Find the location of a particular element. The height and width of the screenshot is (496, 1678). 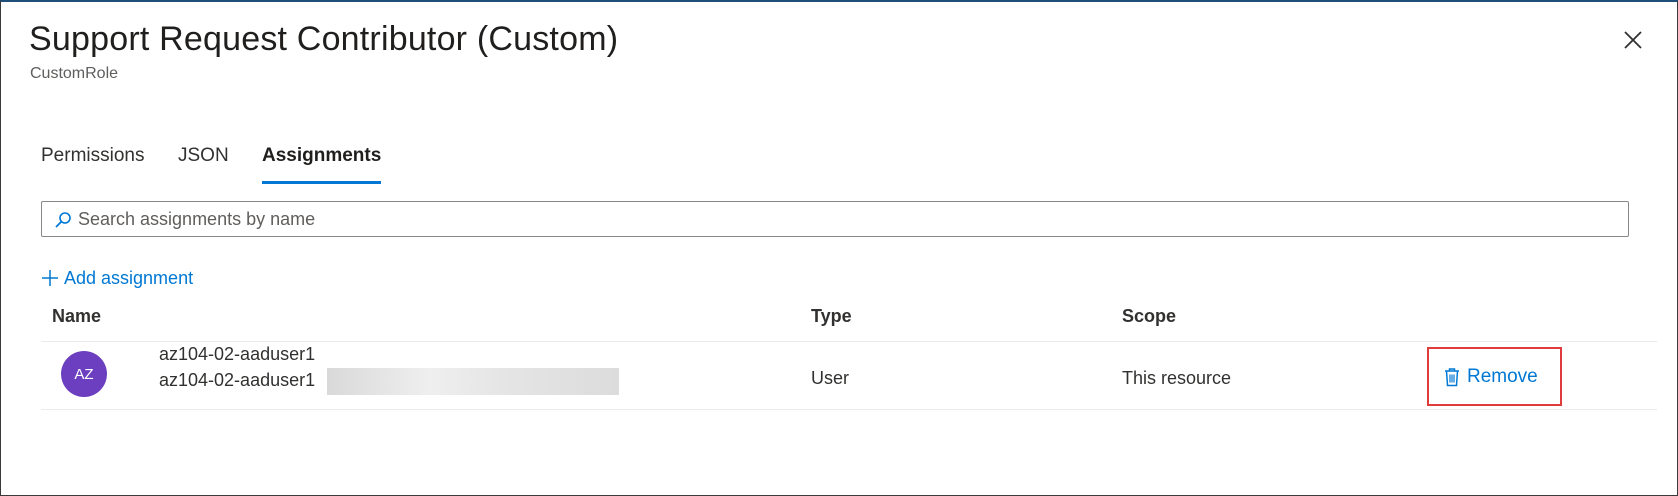

search-box is located at coordinates (835, 219).